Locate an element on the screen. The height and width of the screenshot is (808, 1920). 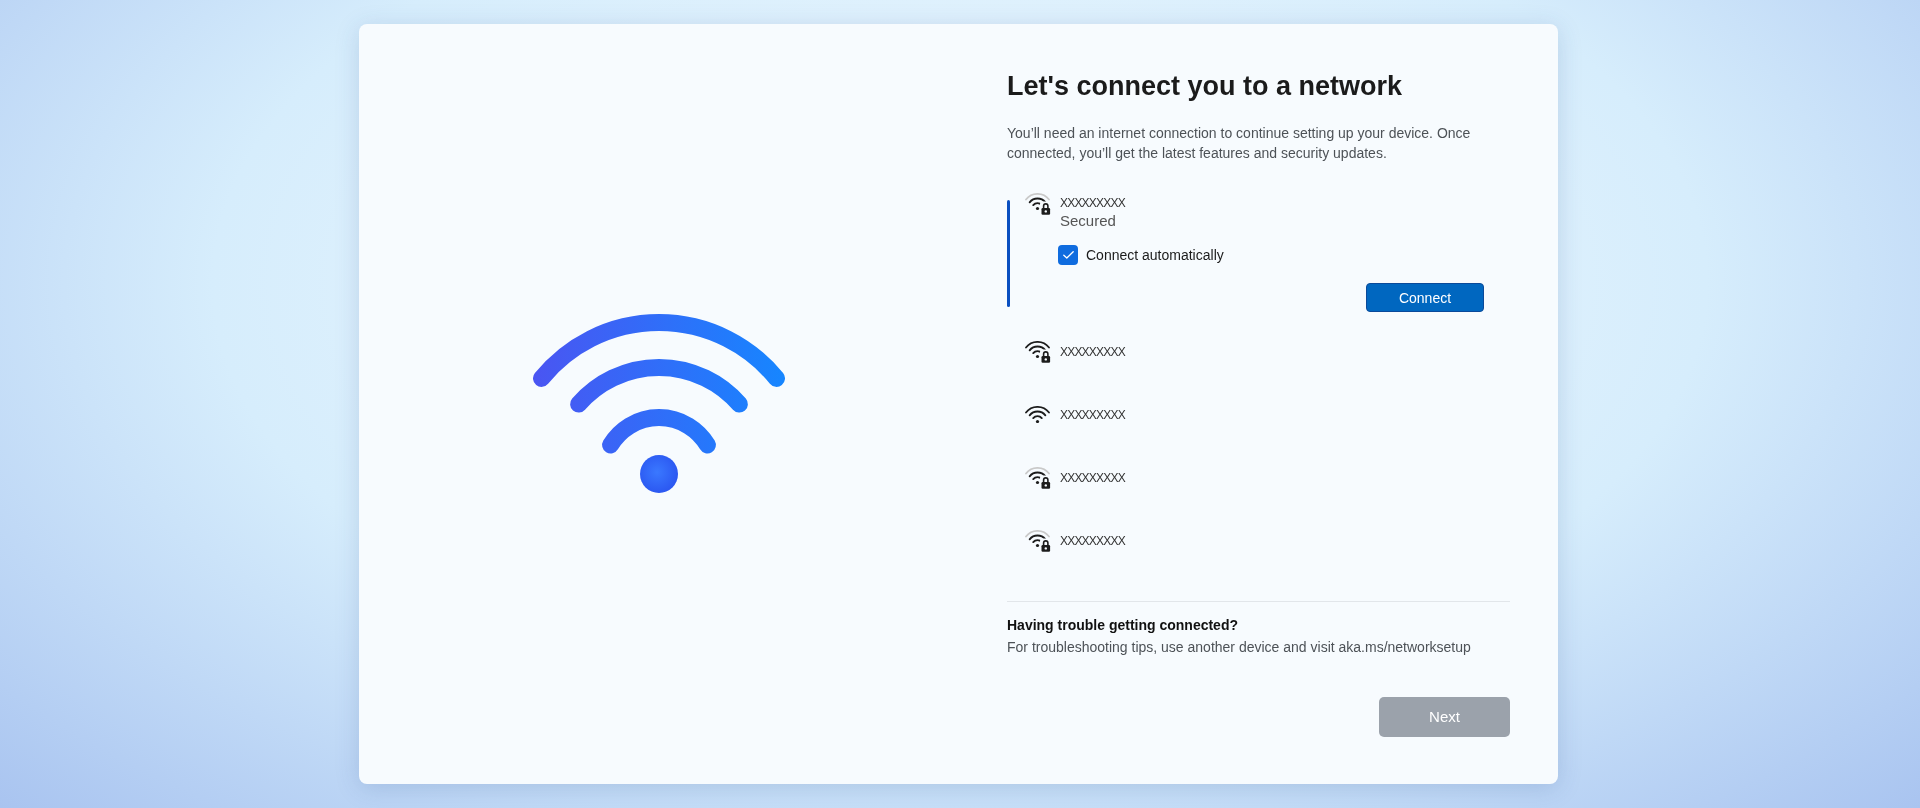
connect-button: Connect is located at coordinates (1425, 297).